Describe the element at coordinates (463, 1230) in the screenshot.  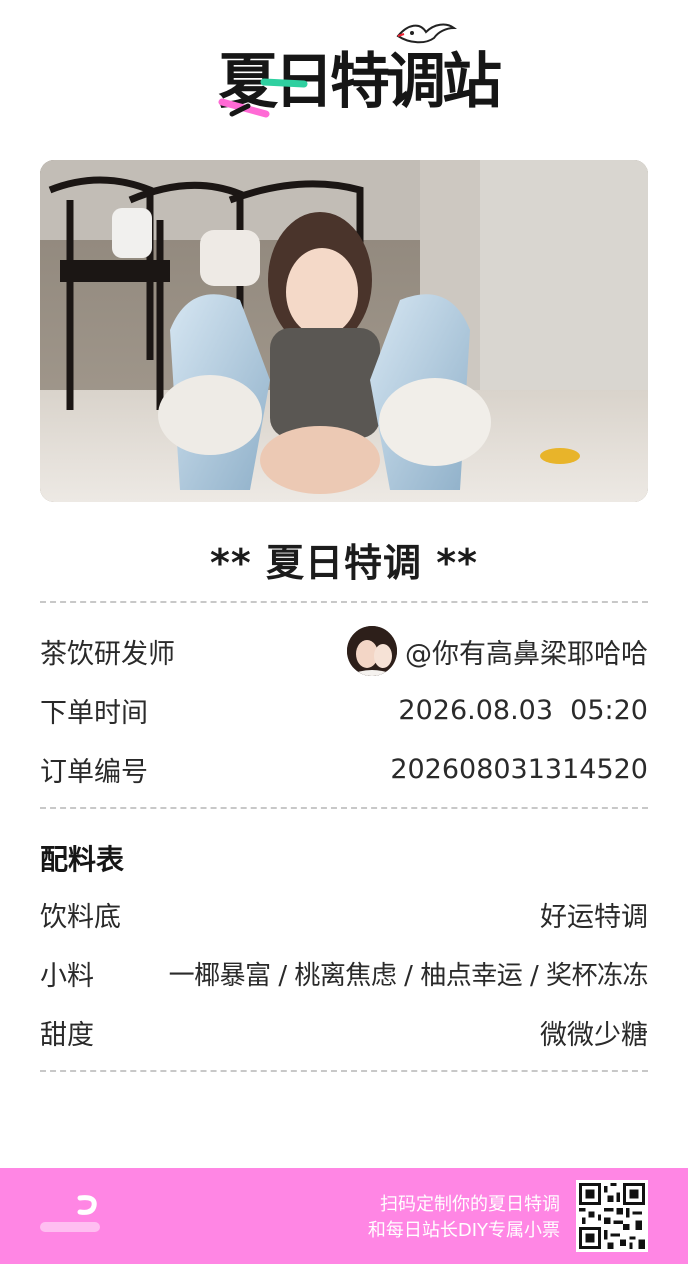
I see `footer-line-2: 和每日站长DIY专属小票` at that location.